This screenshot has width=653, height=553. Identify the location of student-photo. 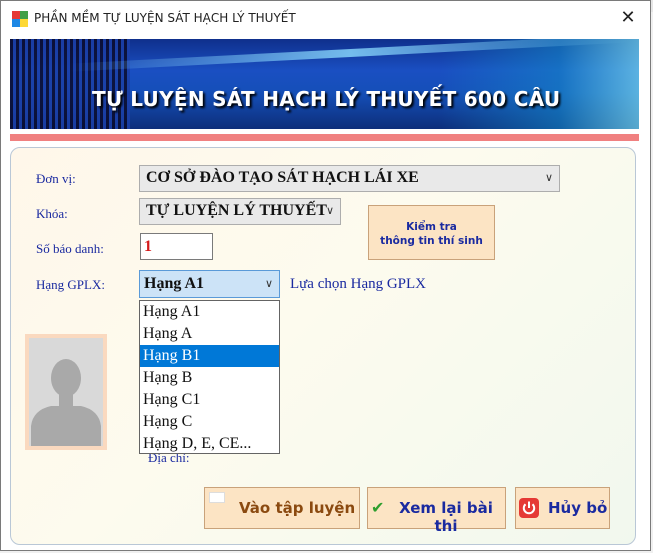
(66, 392).